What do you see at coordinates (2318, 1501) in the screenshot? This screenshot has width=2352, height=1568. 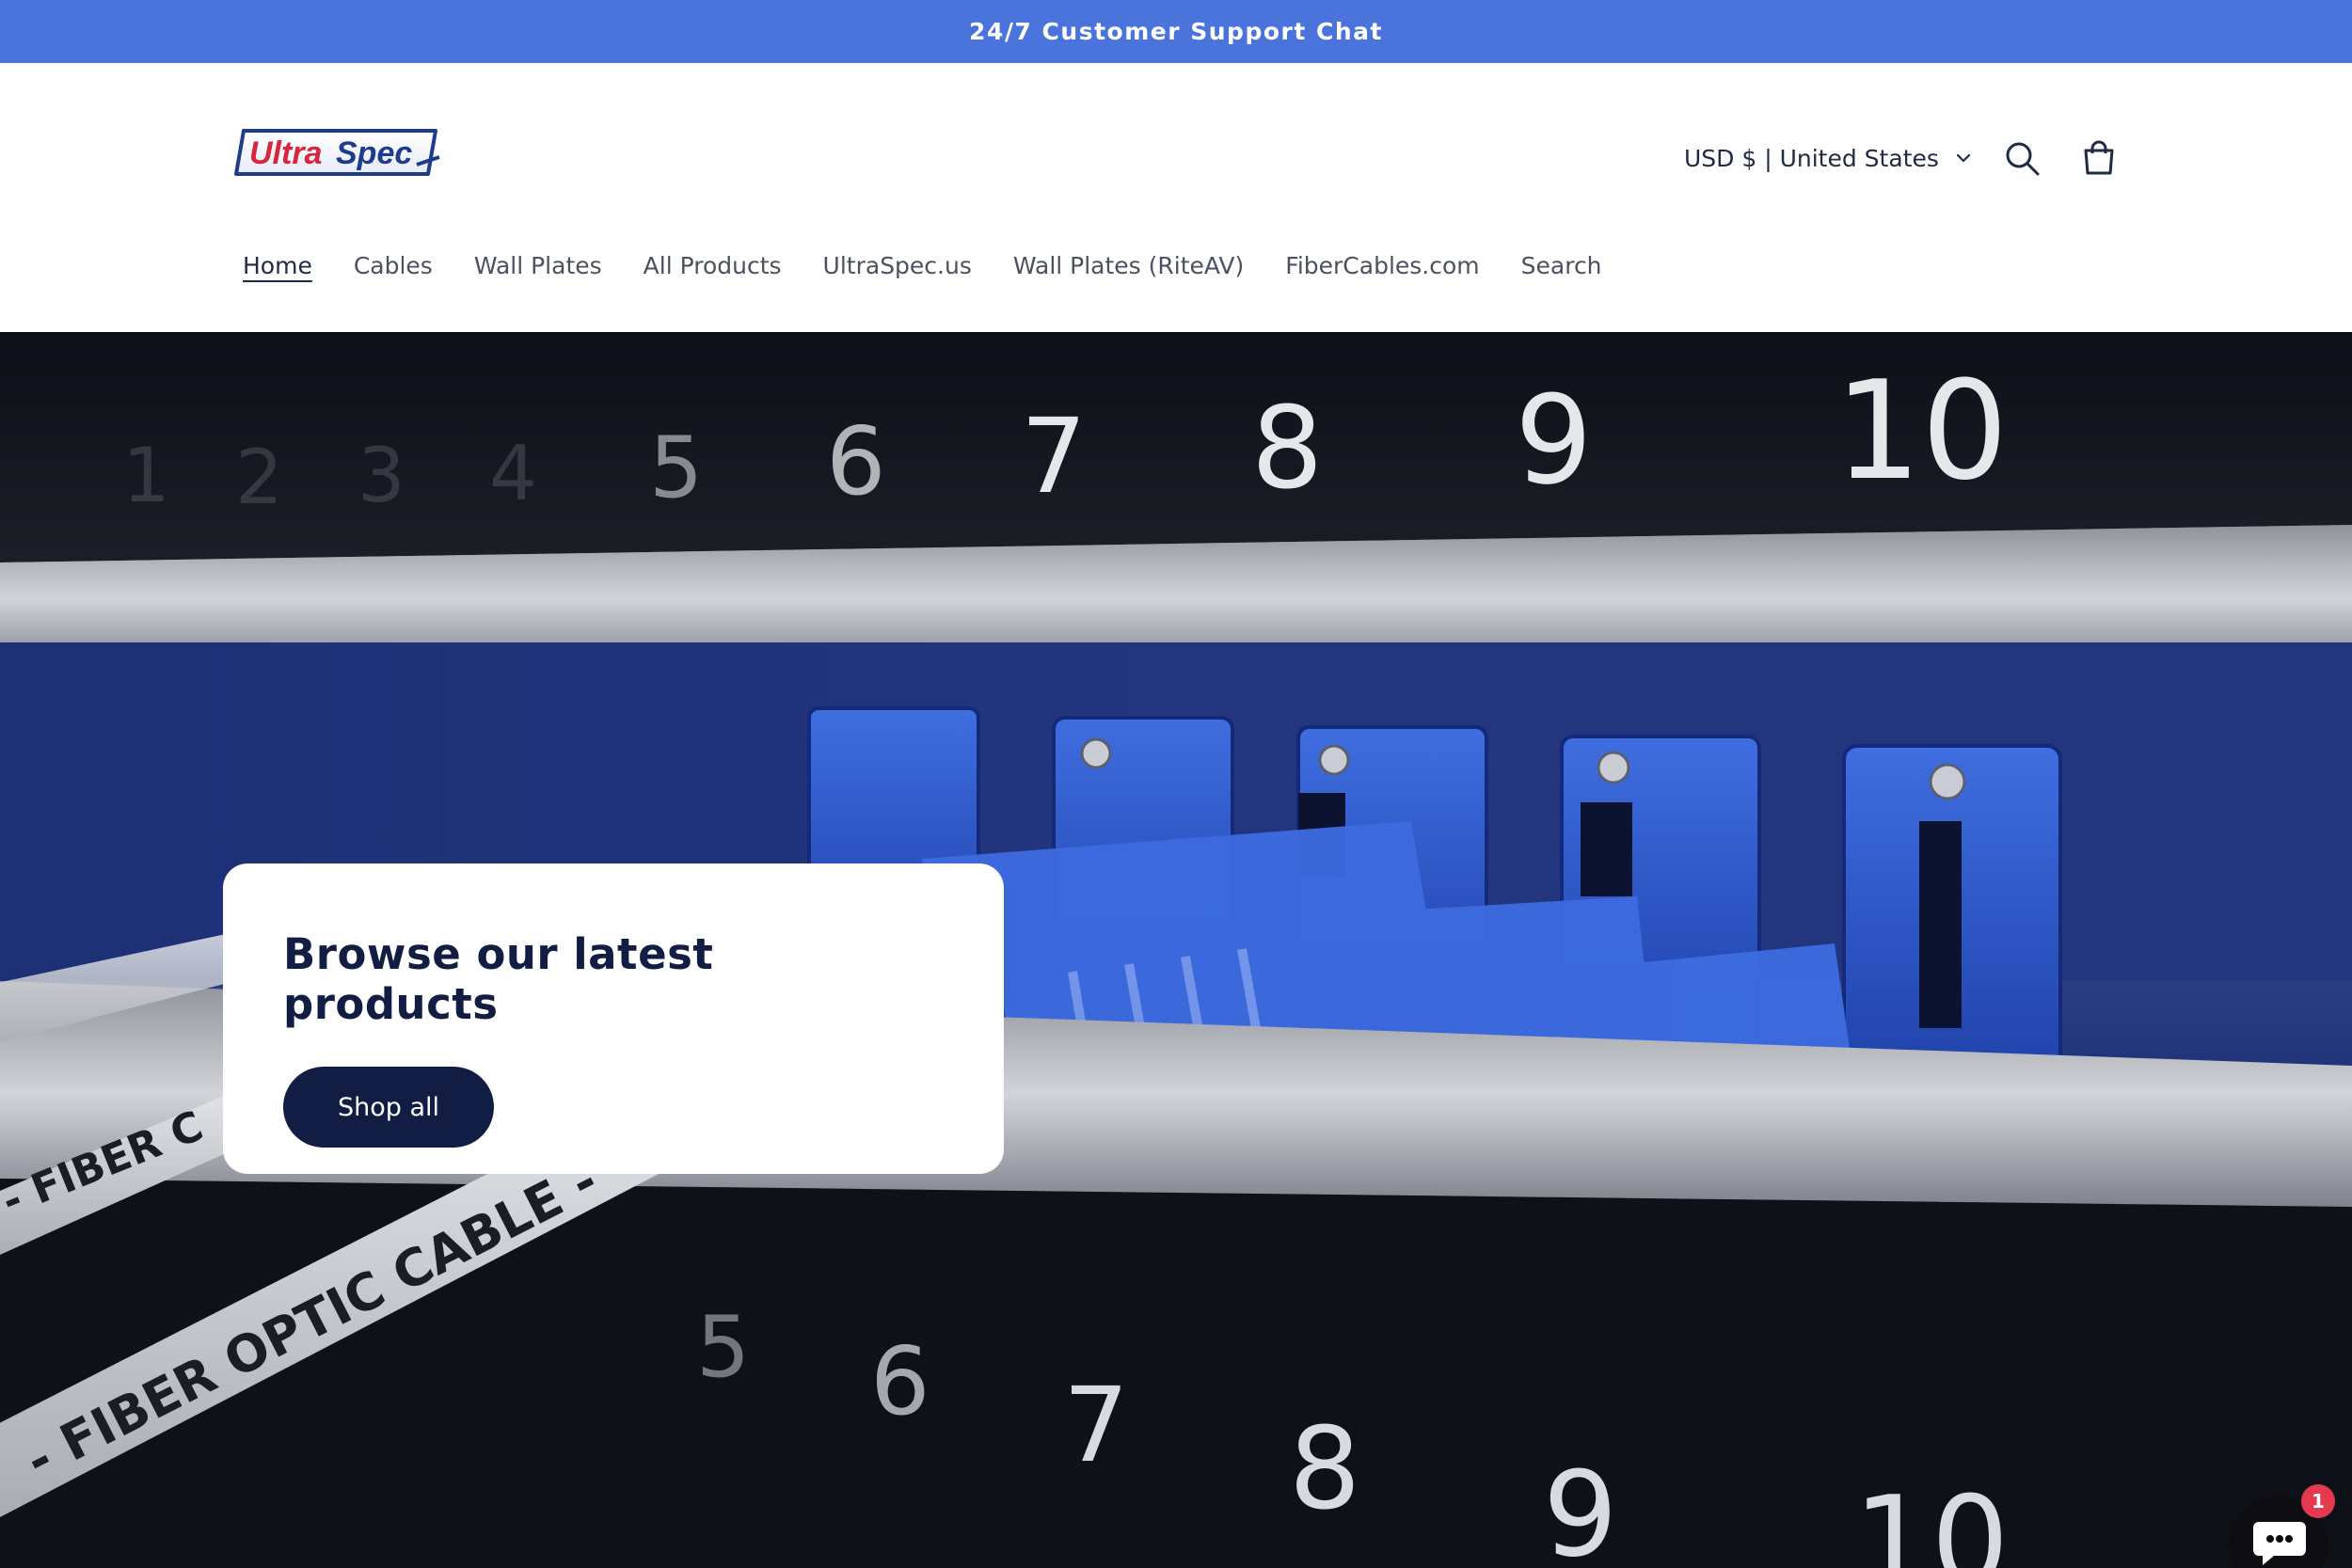 I see `chat-unread-badge: 1` at bounding box center [2318, 1501].